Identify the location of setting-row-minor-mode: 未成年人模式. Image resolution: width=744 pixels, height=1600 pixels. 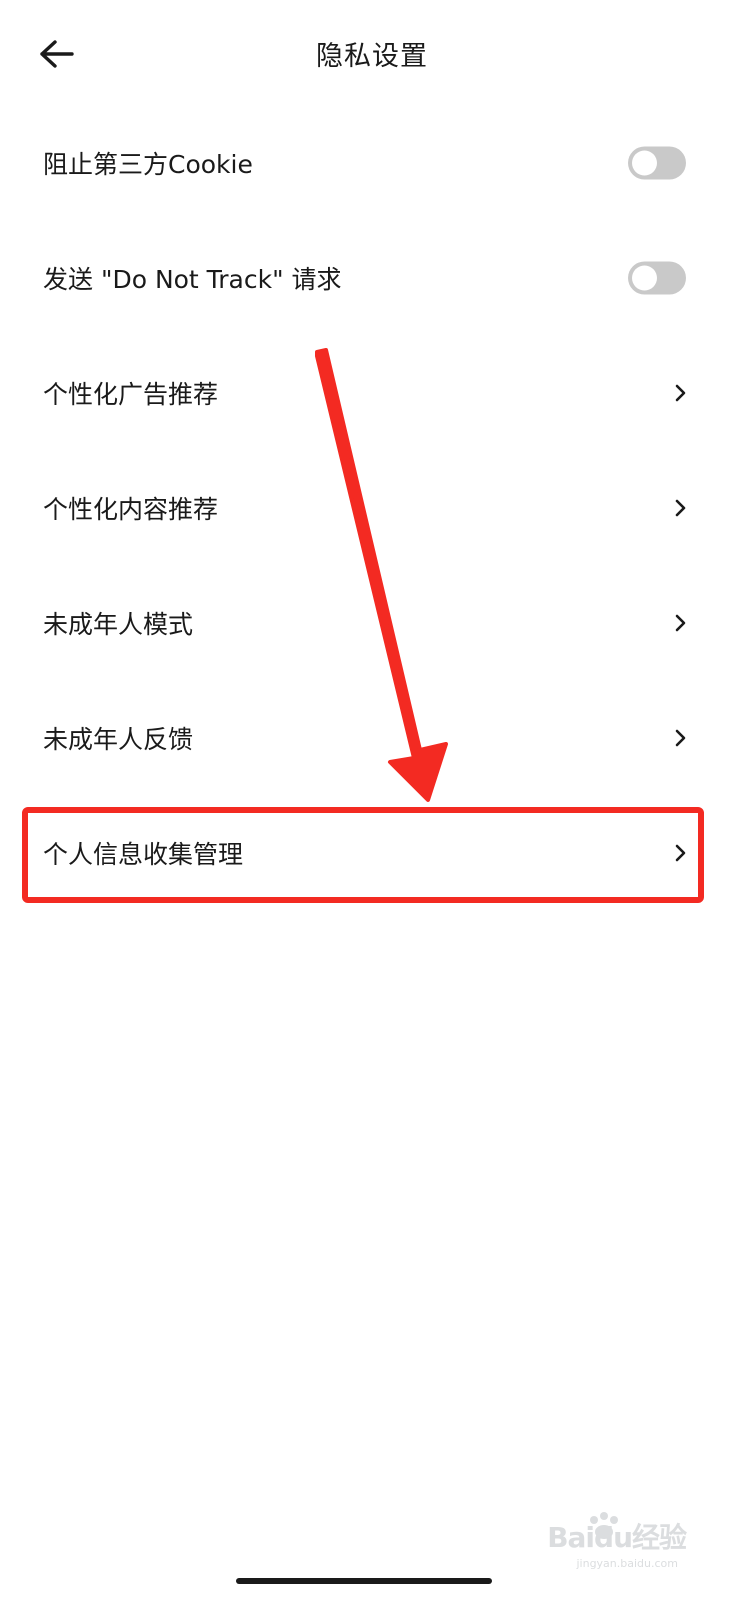
(372, 623).